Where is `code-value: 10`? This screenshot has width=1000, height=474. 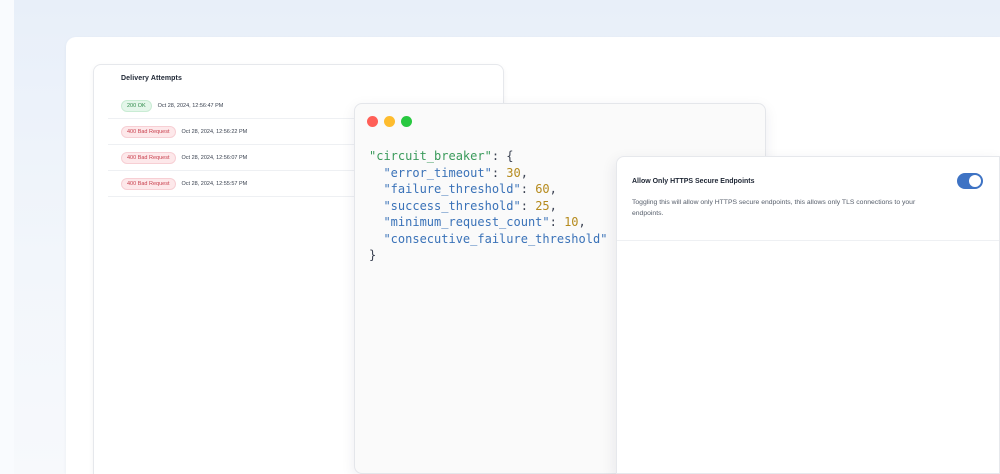
code-value: 10 is located at coordinates (571, 222).